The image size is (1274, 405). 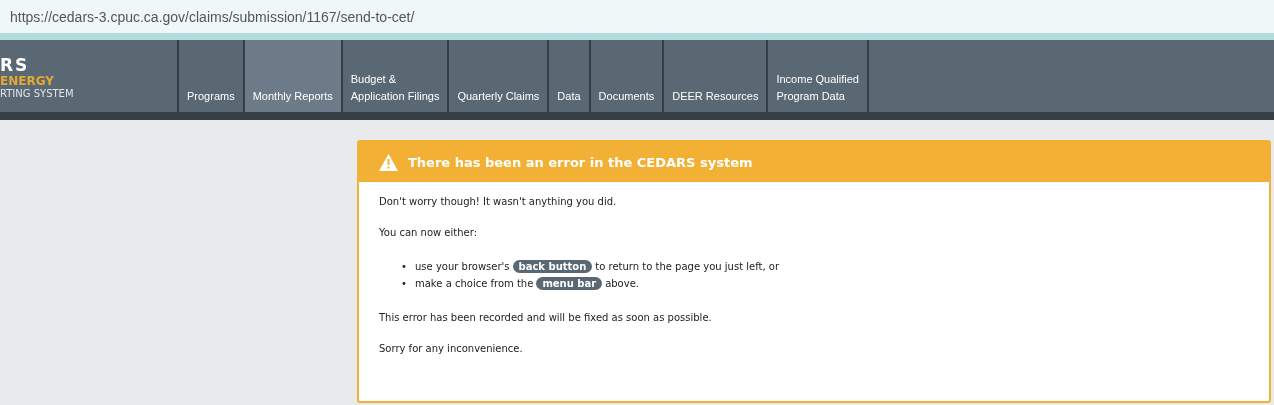 What do you see at coordinates (580, 162) in the screenshot?
I see `error-title: There has been an error in the CEDARS system` at bounding box center [580, 162].